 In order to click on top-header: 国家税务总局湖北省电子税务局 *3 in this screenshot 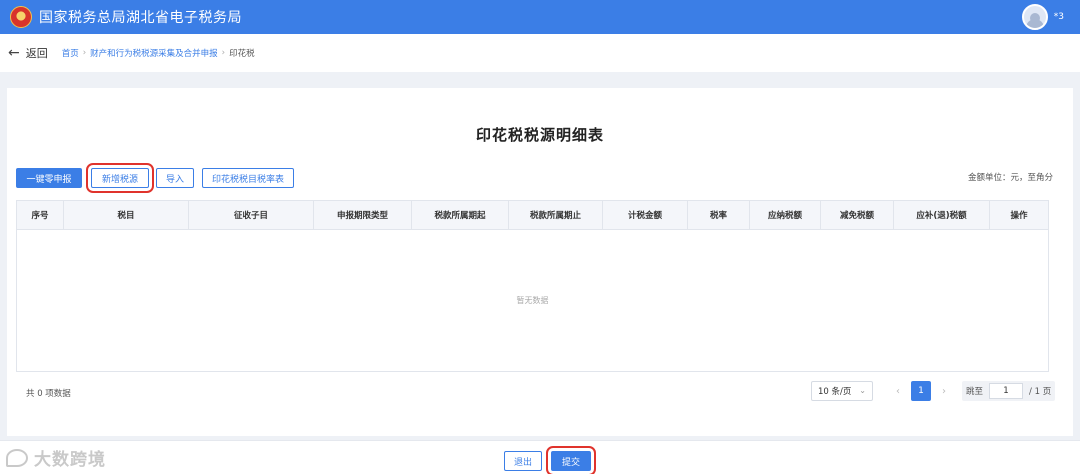, I will do `click(540, 17)`.